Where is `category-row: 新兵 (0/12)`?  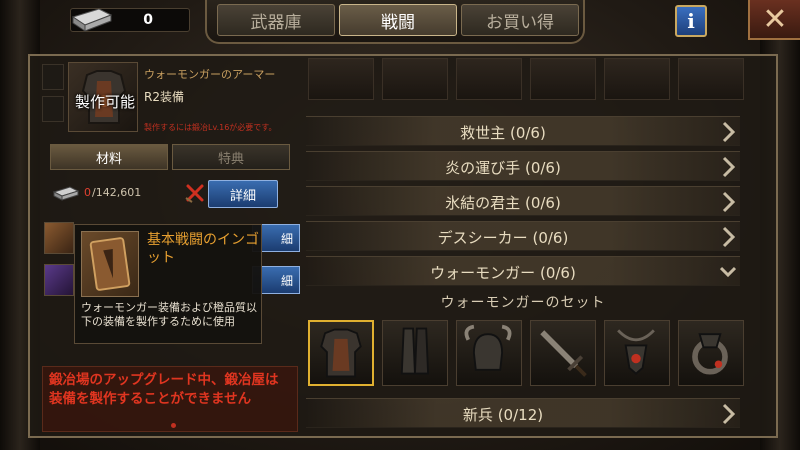 category-row: 新兵 (0/12) is located at coordinates (523, 413).